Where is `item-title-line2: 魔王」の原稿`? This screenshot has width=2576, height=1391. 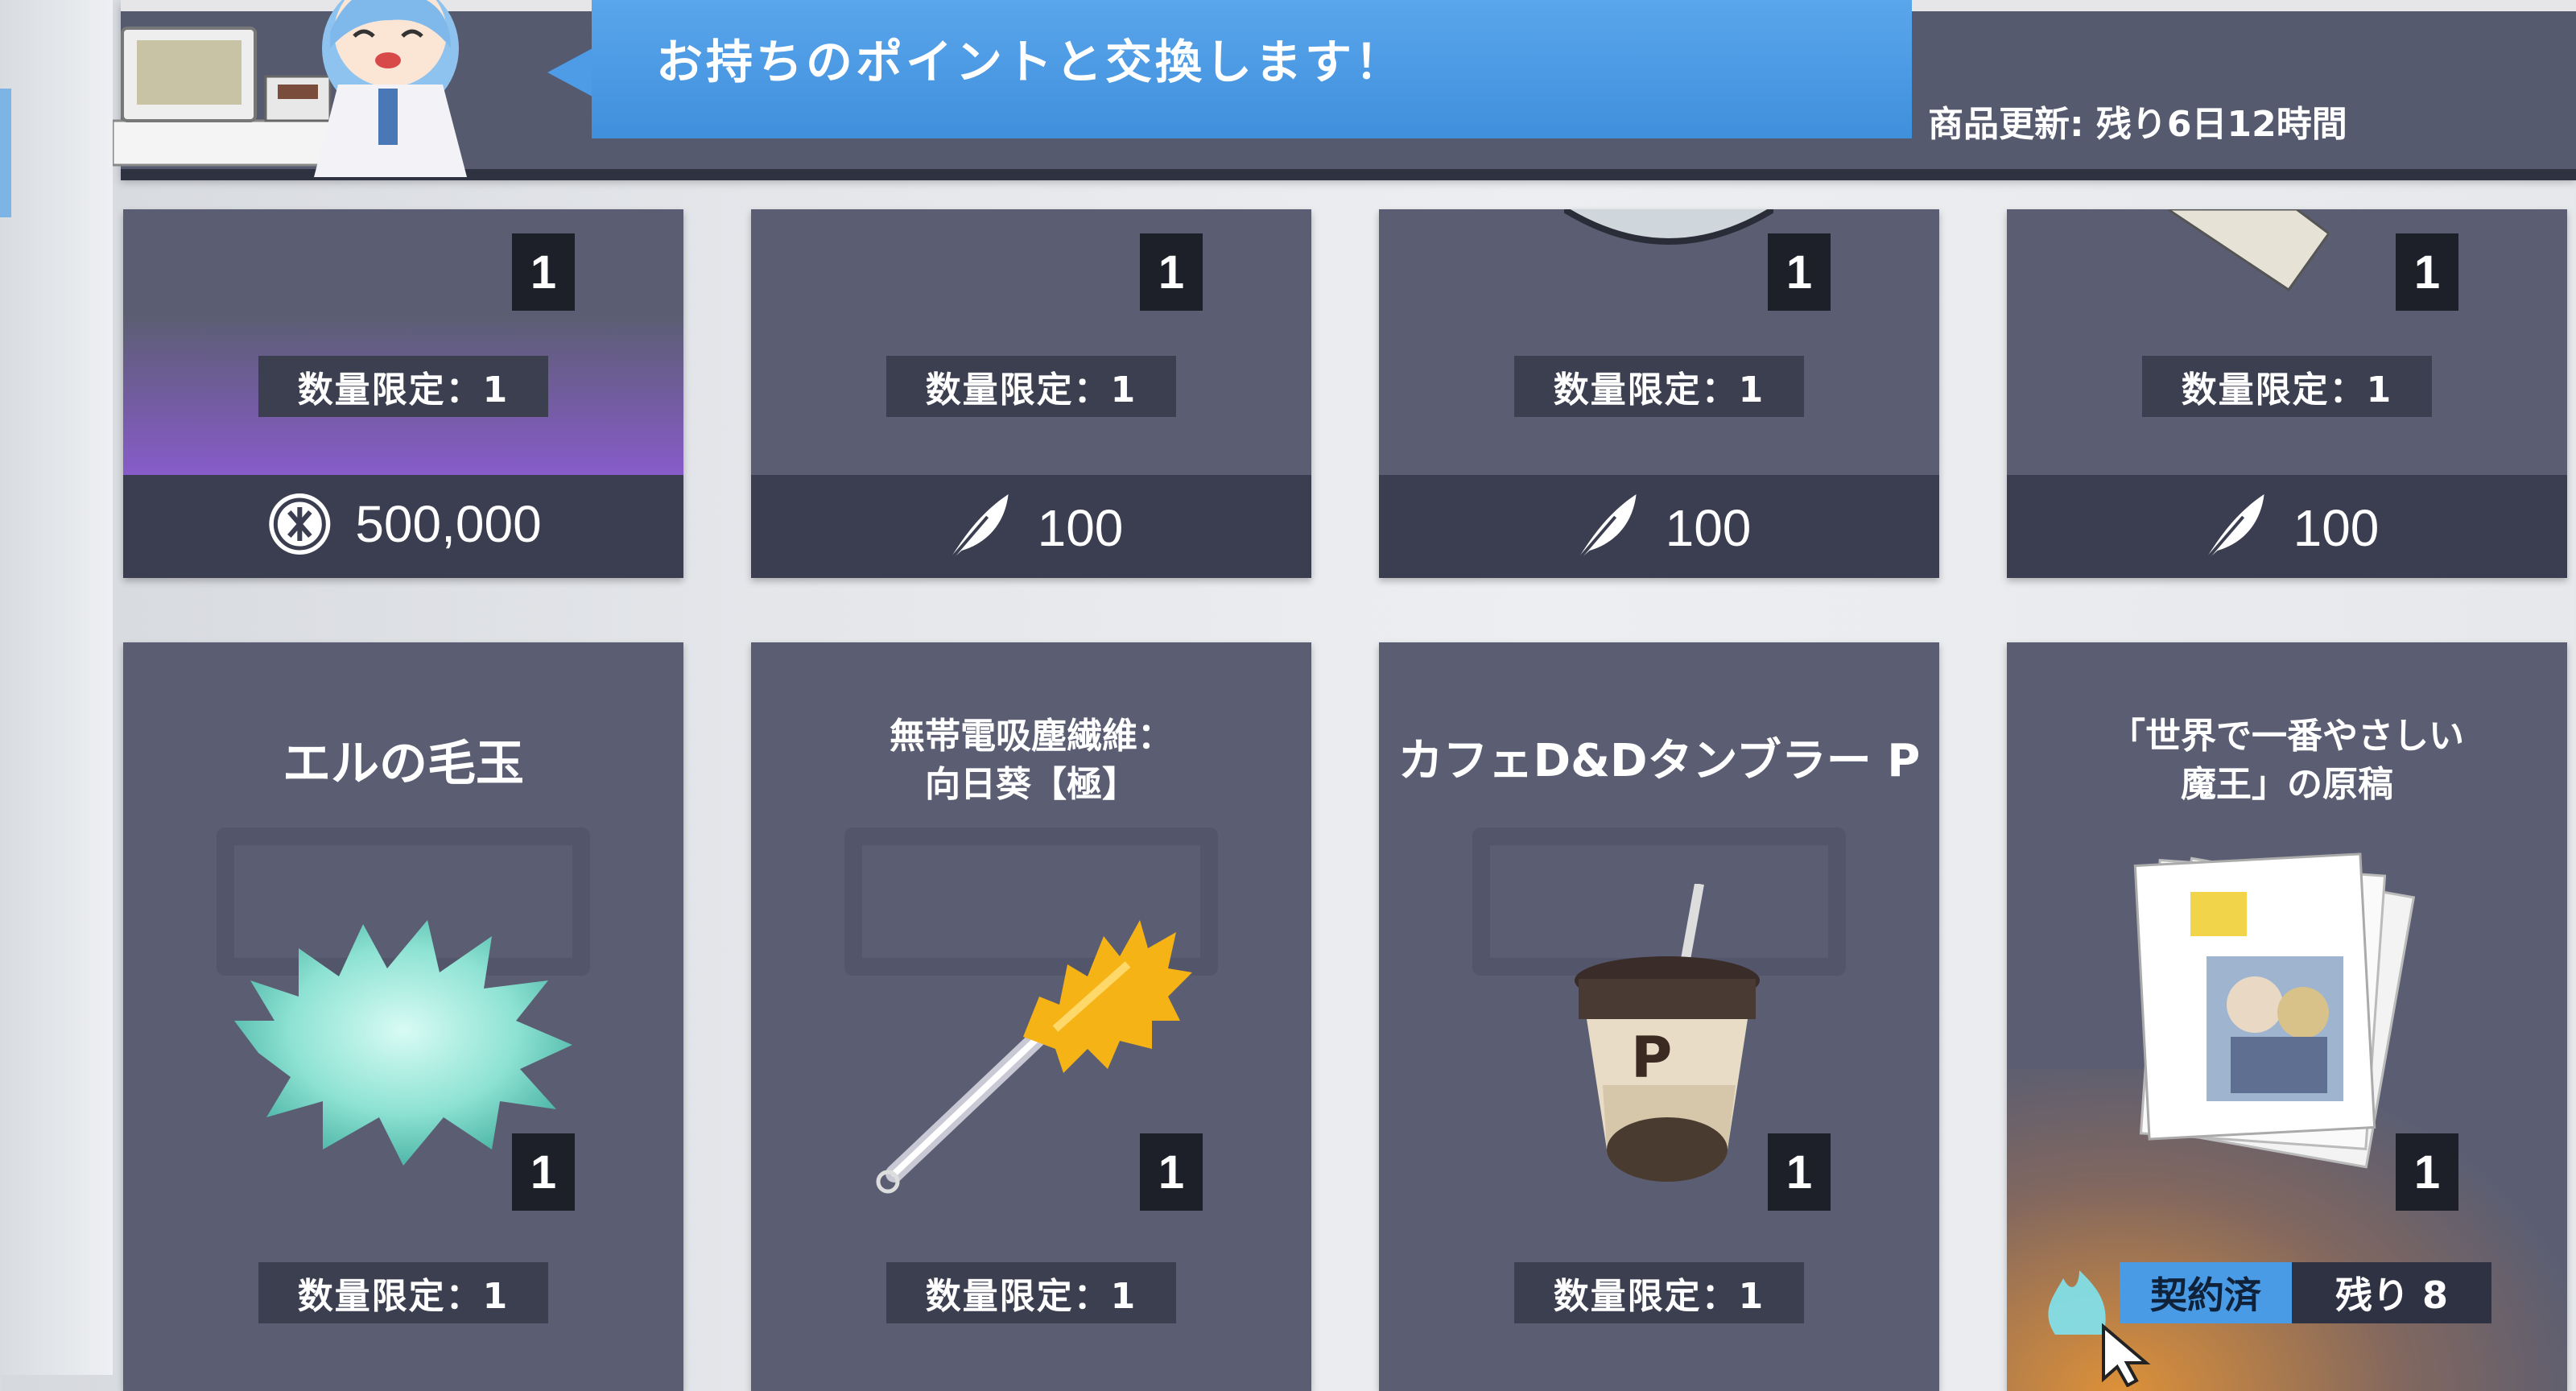 item-title-line2: 魔王」の原稿 is located at coordinates (2287, 784).